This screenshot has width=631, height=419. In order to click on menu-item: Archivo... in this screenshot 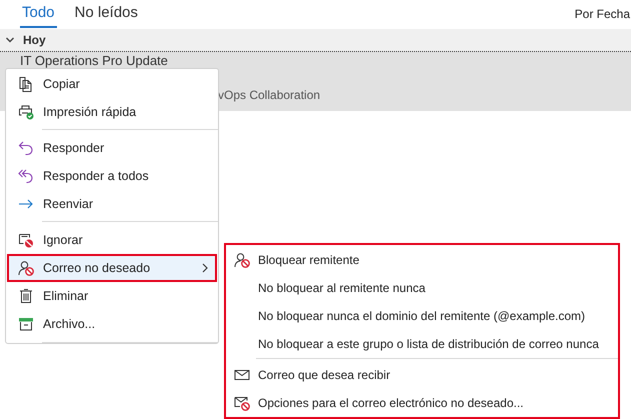, I will do `click(112, 324)`.